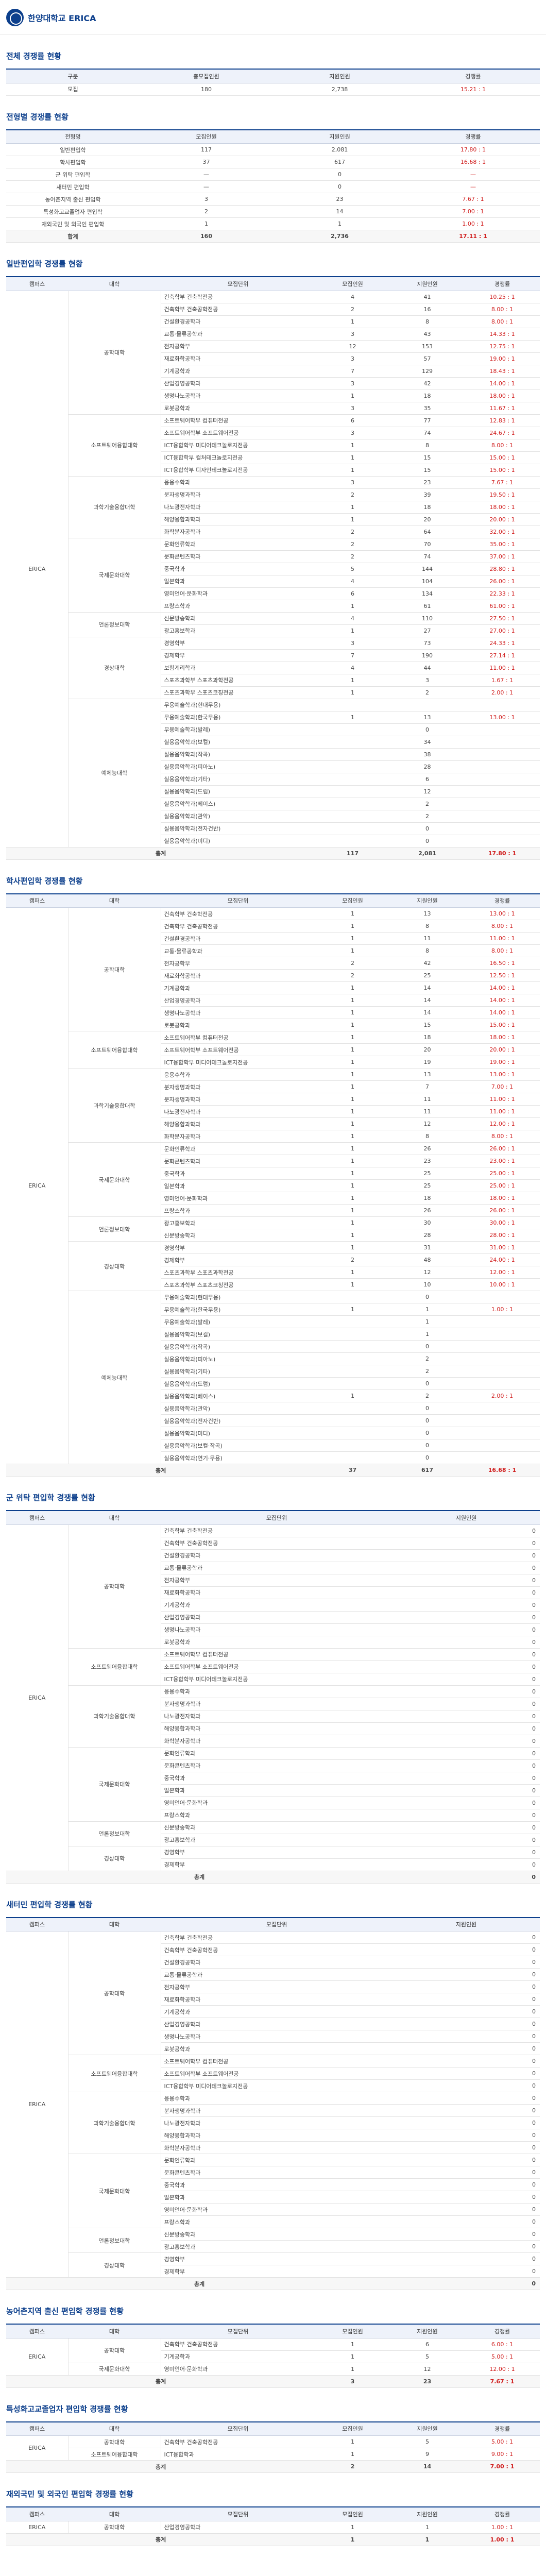  I want to click on cell: 5, so click(352, 569).